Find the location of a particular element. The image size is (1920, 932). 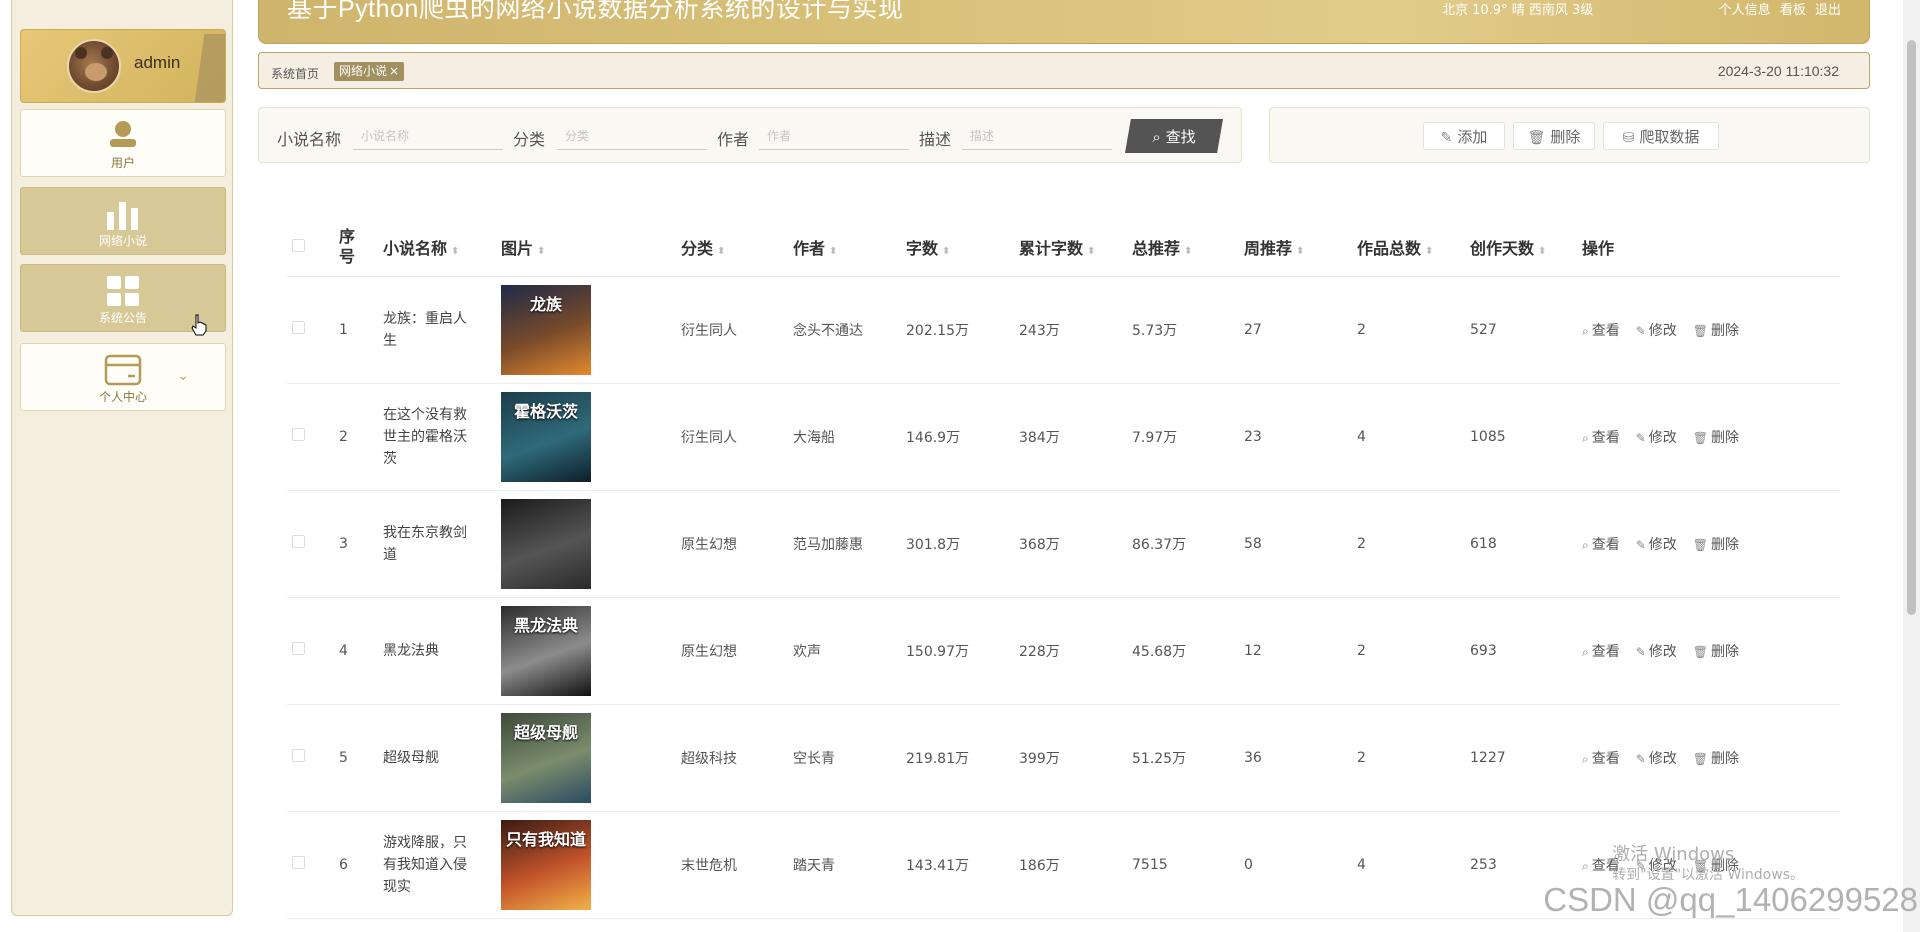

cover-text: 只有我知道 is located at coordinates (545, 839).